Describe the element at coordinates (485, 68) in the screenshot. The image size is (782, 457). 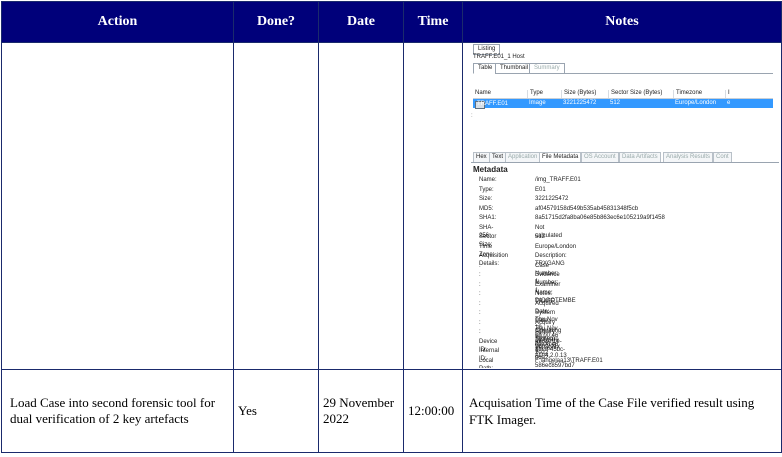
I see `tab-table: Table` at that location.